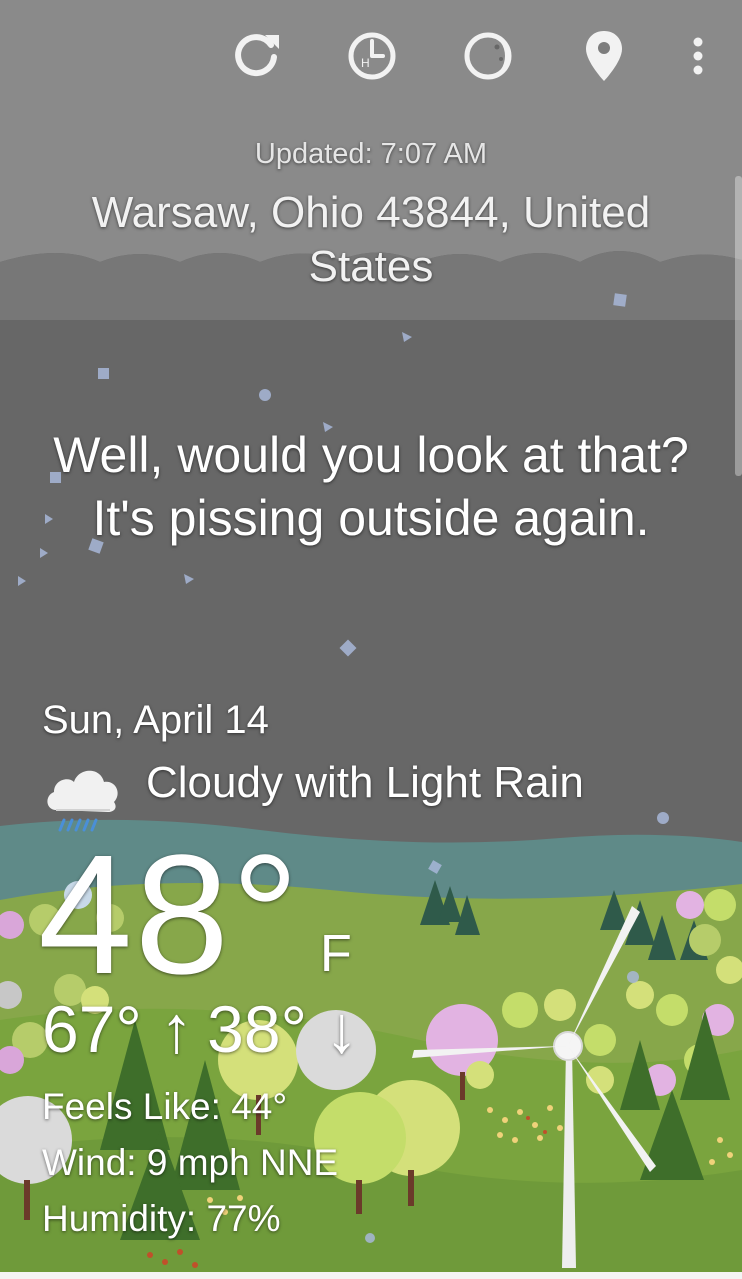  Describe the element at coordinates (372, 56) in the screenshot. I see `hourly-clock-icon: H` at that location.